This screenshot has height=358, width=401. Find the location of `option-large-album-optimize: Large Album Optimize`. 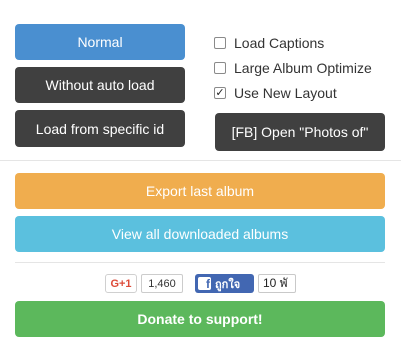

option-large-album-optimize: Large Album Optimize is located at coordinates (293, 68).